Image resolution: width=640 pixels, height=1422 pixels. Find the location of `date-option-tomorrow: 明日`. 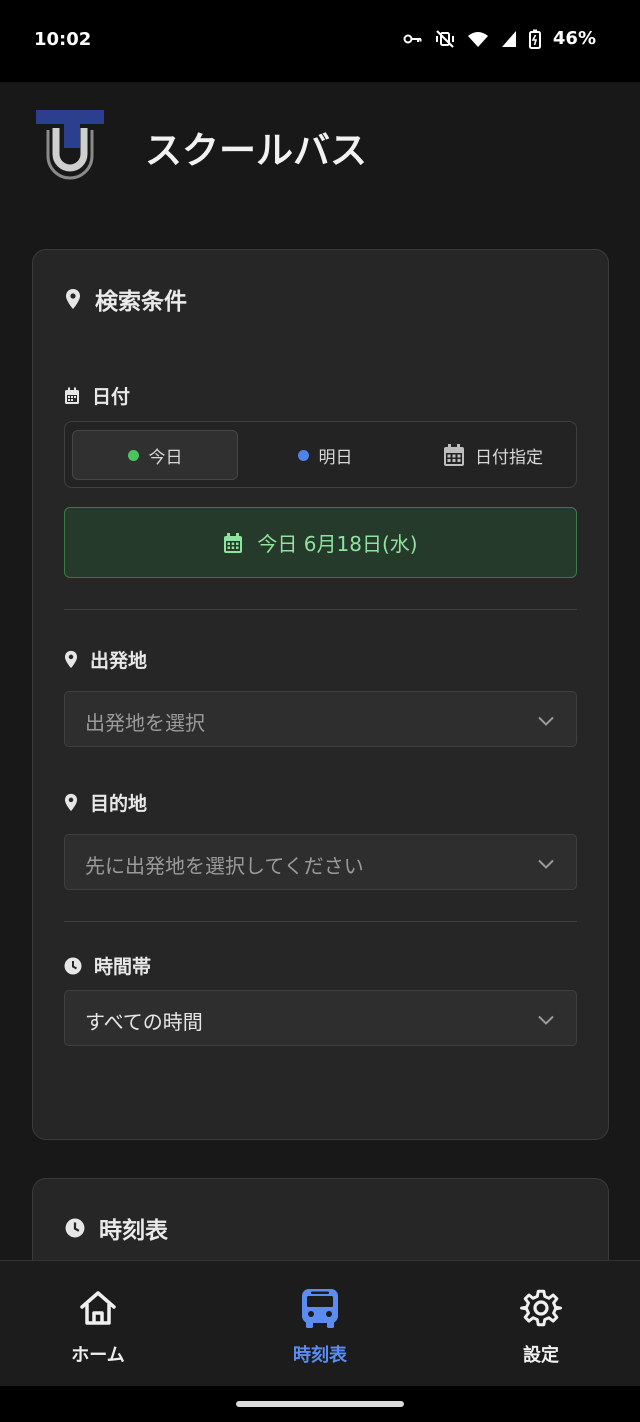

date-option-tomorrow: 明日 is located at coordinates (325, 455).